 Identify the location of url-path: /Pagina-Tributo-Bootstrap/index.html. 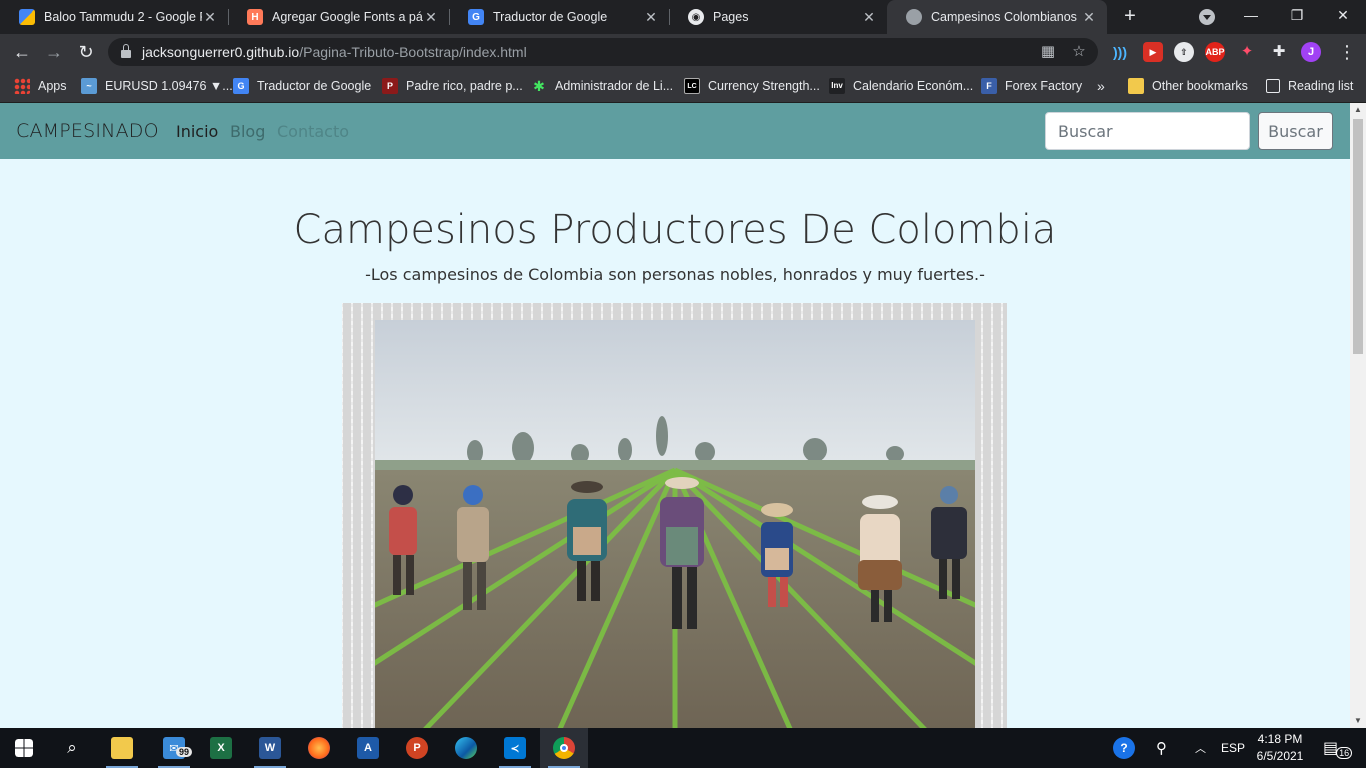
(413, 52).